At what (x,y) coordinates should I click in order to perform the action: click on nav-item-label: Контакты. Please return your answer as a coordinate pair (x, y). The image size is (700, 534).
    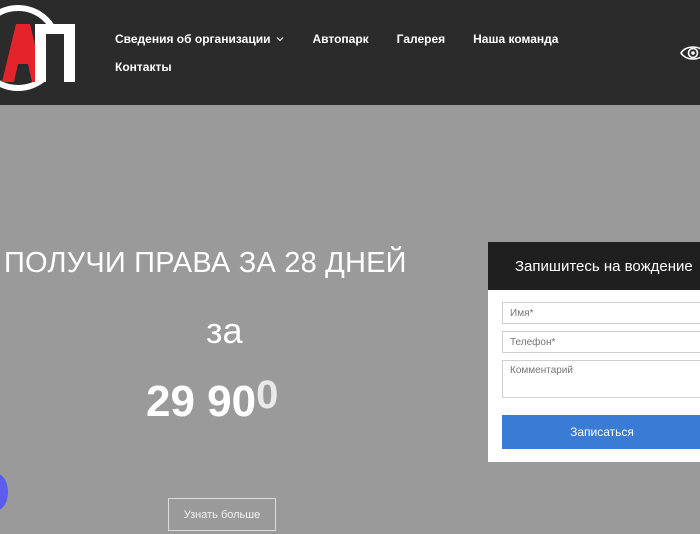
    Looking at the image, I should click on (143, 67).